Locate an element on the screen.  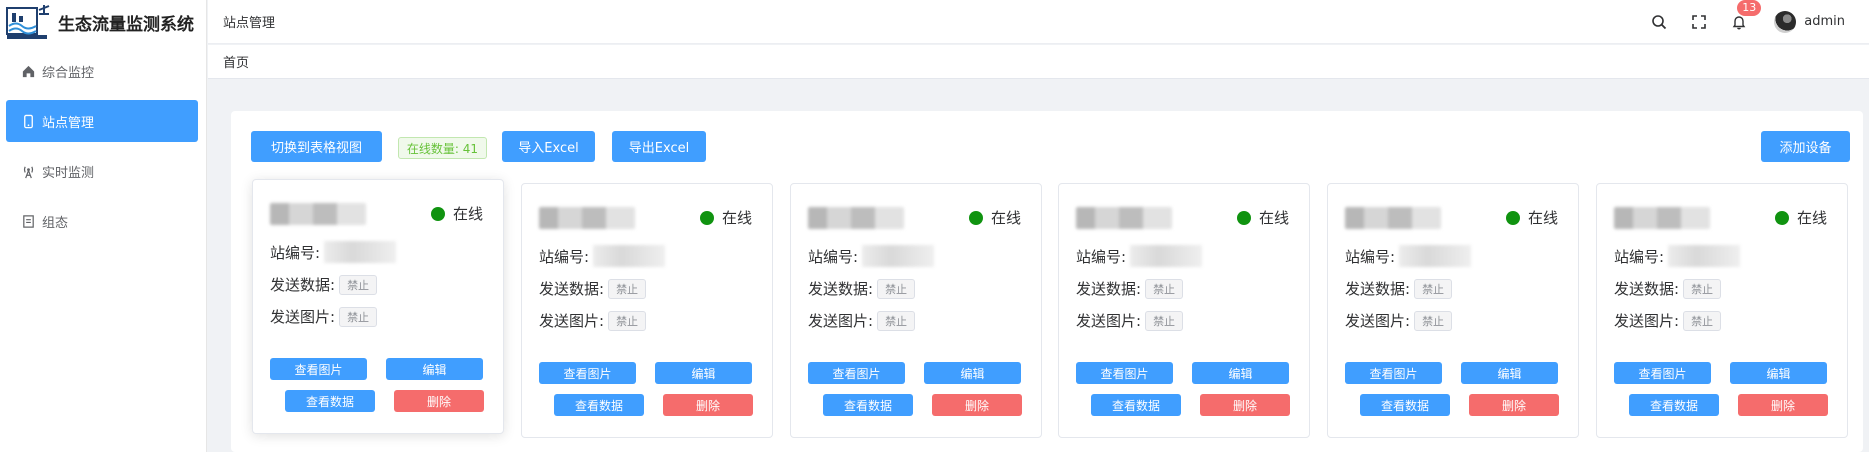
notification-badge: 13 is located at coordinates (1749, 8).